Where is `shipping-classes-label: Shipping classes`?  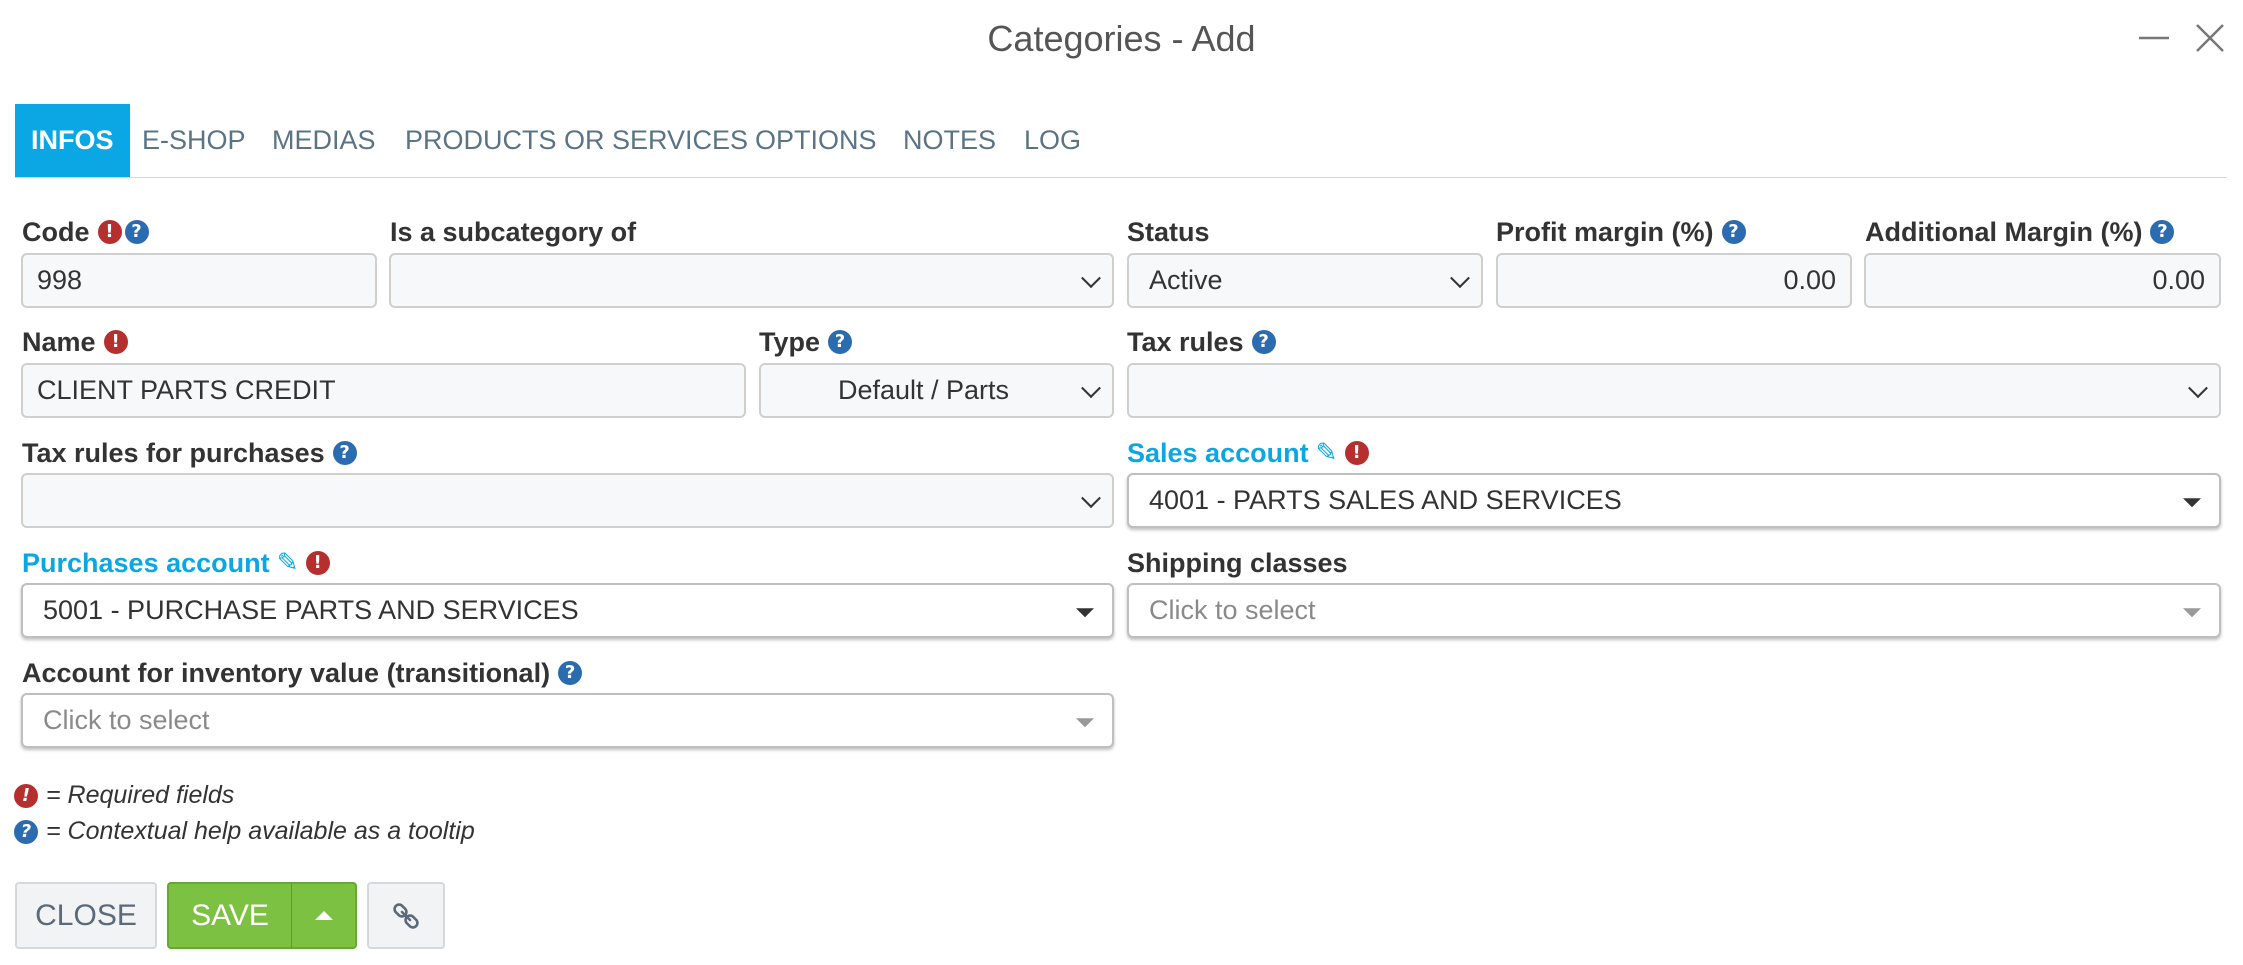 shipping-classes-label: Shipping classes is located at coordinates (1237, 562).